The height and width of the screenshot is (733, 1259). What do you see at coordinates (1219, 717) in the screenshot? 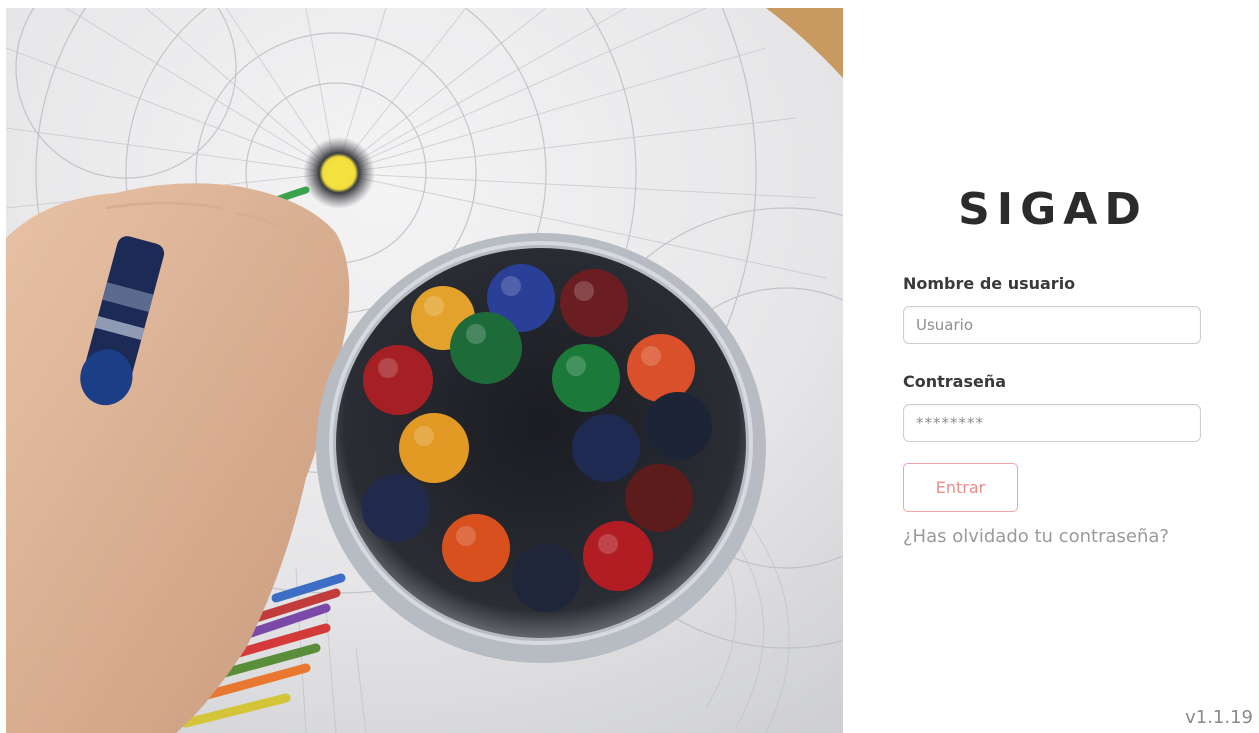
I see `version-label: v1.1.19` at bounding box center [1219, 717].